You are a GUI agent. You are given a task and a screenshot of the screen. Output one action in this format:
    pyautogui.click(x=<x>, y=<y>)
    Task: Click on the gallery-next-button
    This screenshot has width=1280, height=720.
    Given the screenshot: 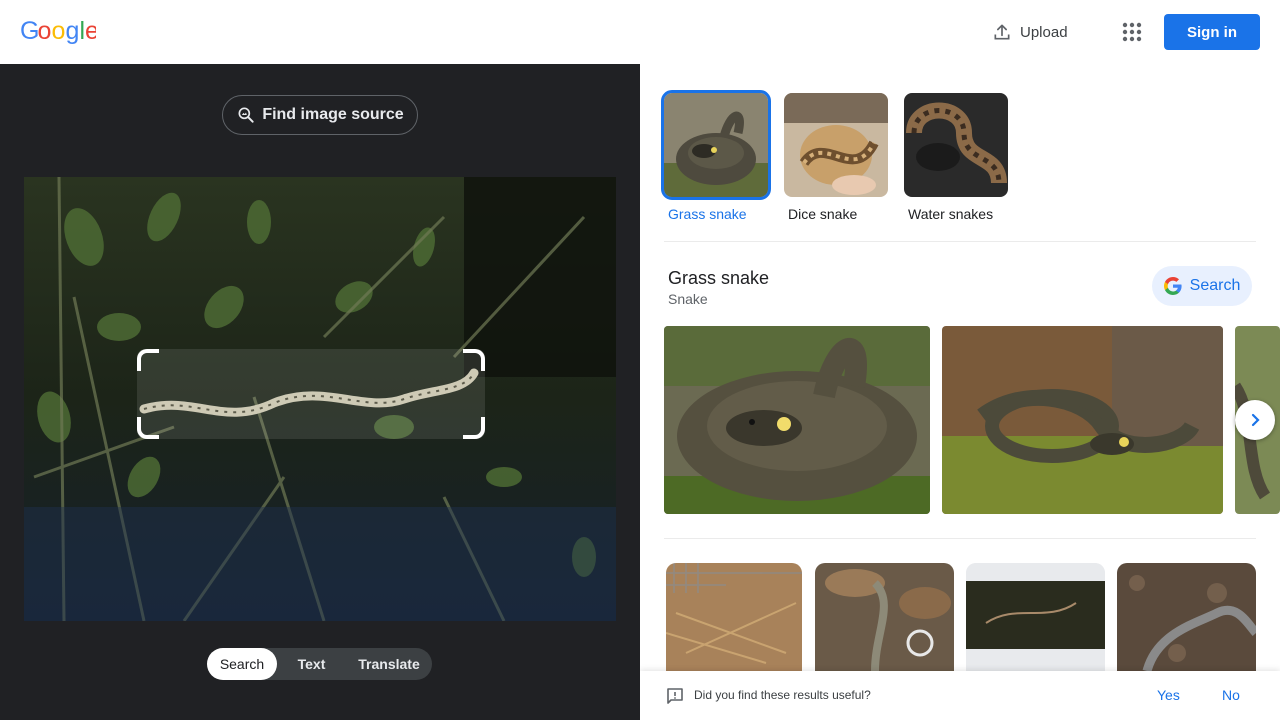 What is the action you would take?
    pyautogui.click(x=1255, y=420)
    